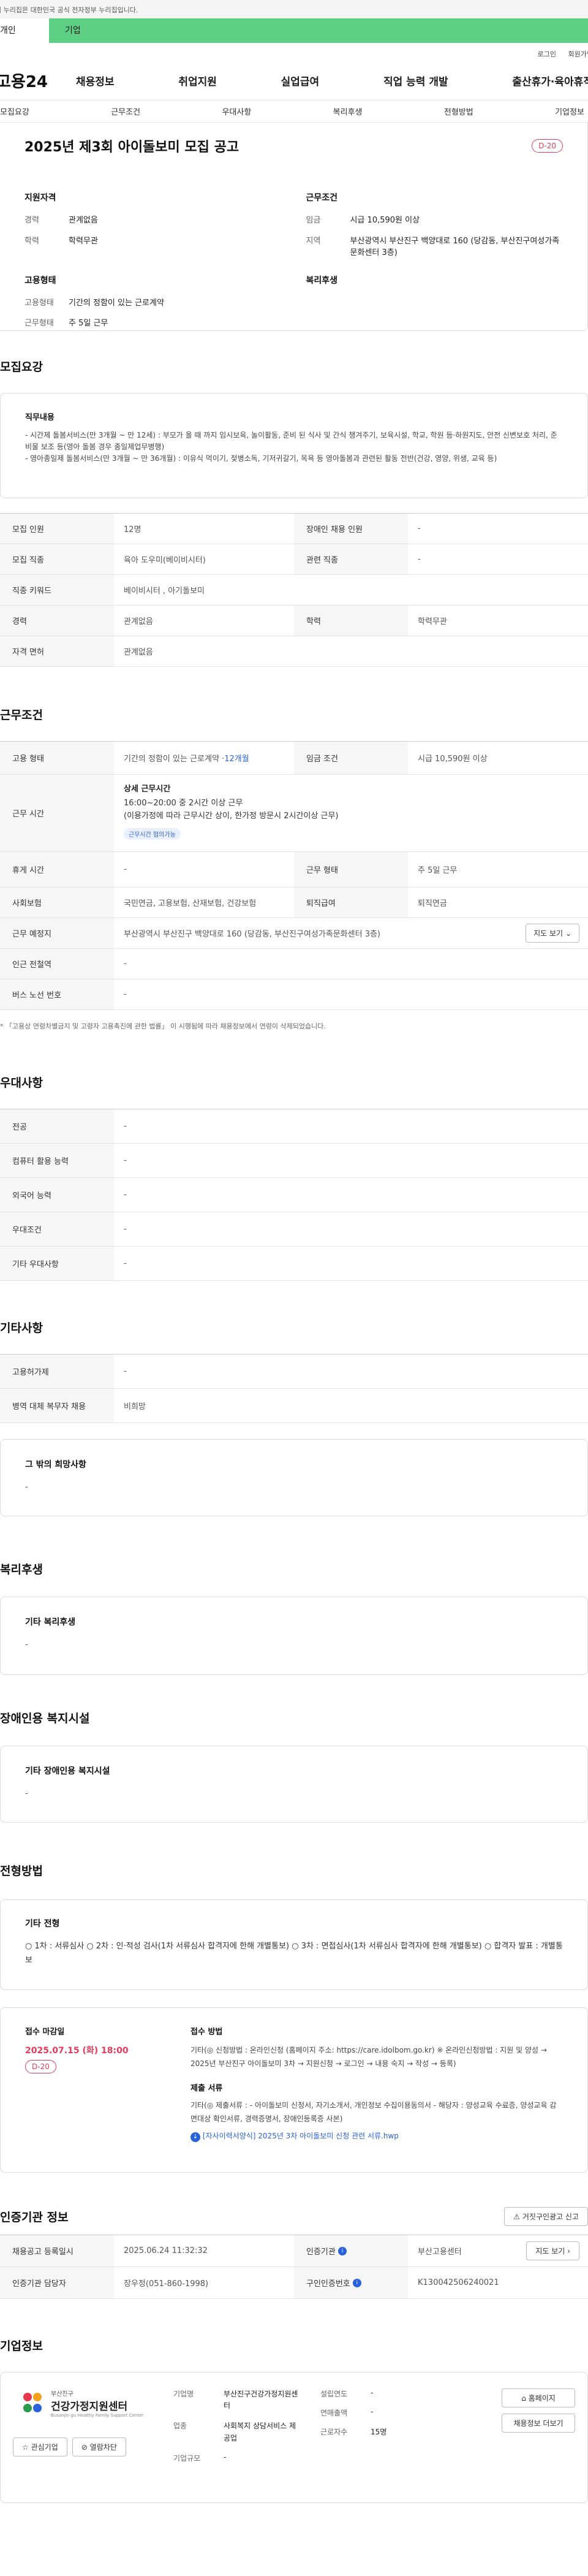  What do you see at coordinates (95, 80) in the screenshot?
I see `gnb-item-jobs: 채용정보` at bounding box center [95, 80].